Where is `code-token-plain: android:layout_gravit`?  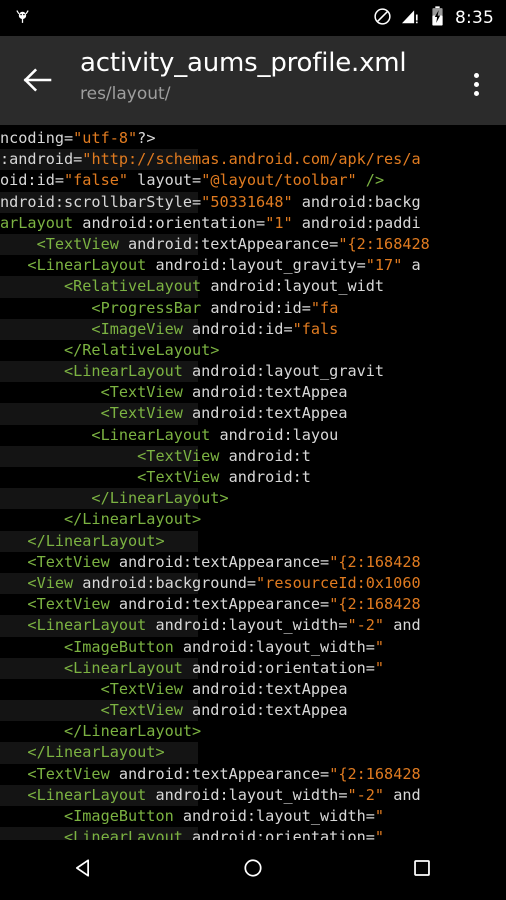 code-token-plain: android:layout_gravit is located at coordinates (283, 371).